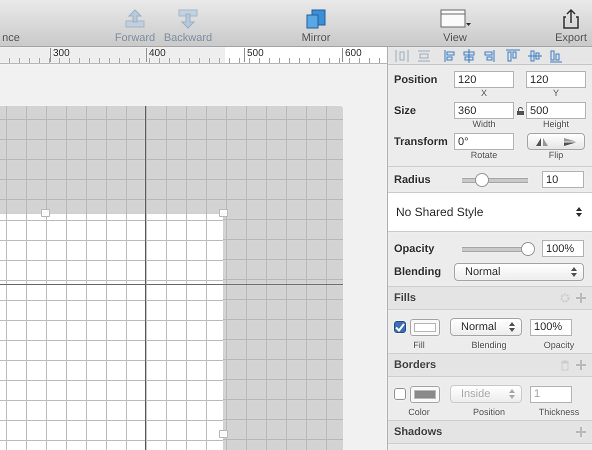 This screenshot has height=450, width=592. I want to click on height-field: 500, so click(556, 110).